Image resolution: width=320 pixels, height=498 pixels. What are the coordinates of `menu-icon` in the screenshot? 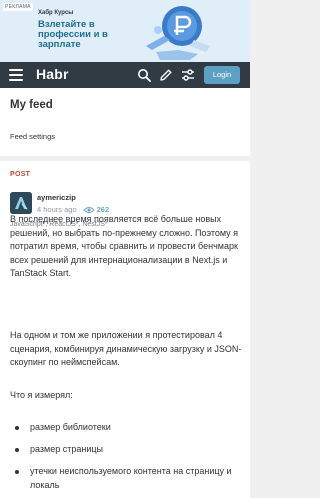 It's located at (16, 75).